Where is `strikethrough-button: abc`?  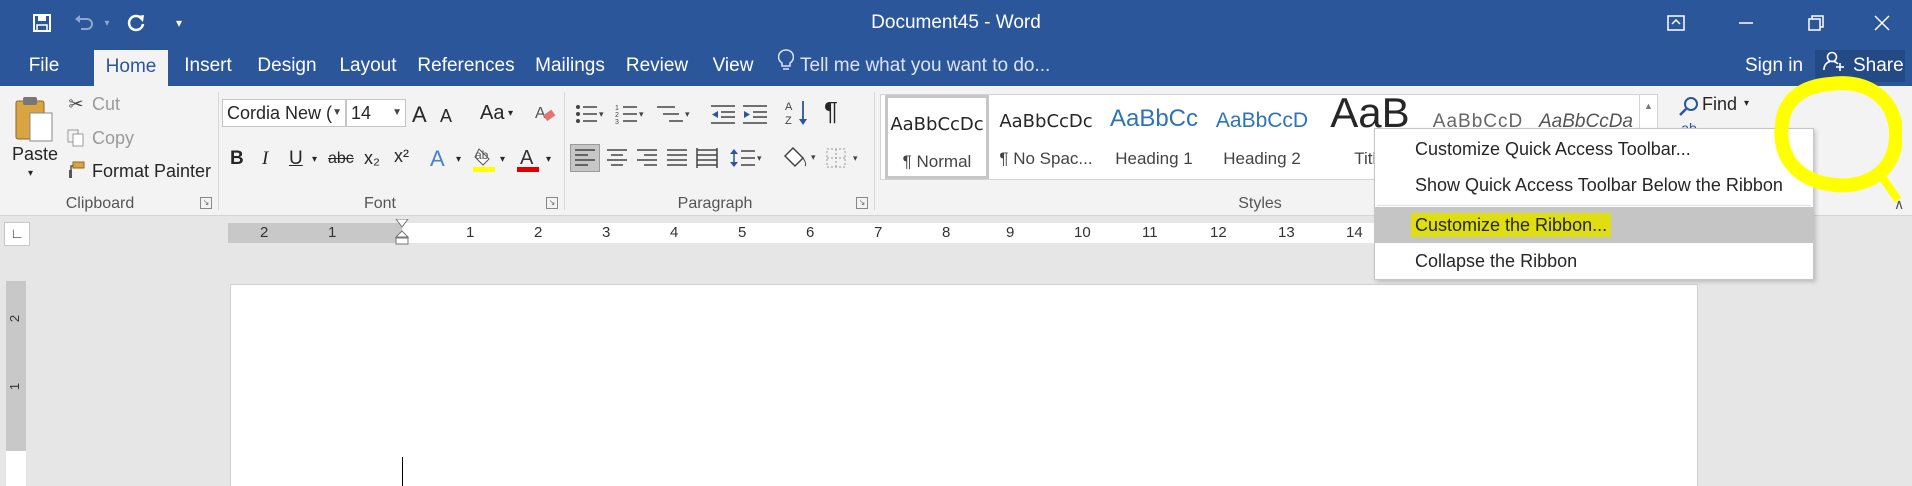
strikethrough-button: abc is located at coordinates (341, 159).